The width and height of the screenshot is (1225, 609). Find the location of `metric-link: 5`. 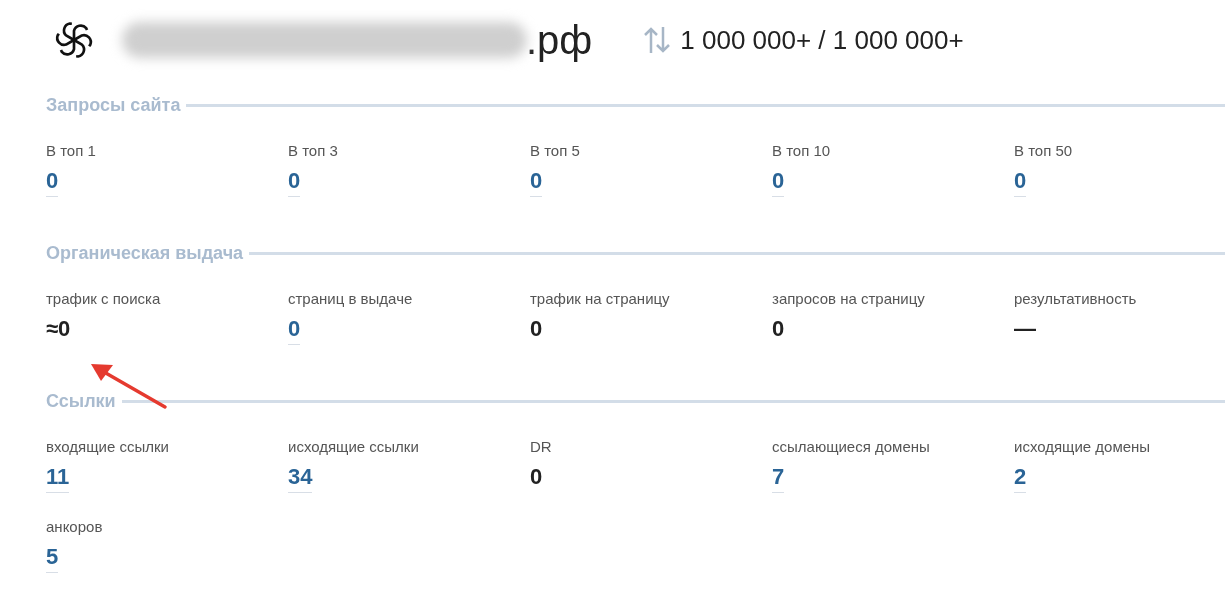

metric-link: 5 is located at coordinates (52, 558).